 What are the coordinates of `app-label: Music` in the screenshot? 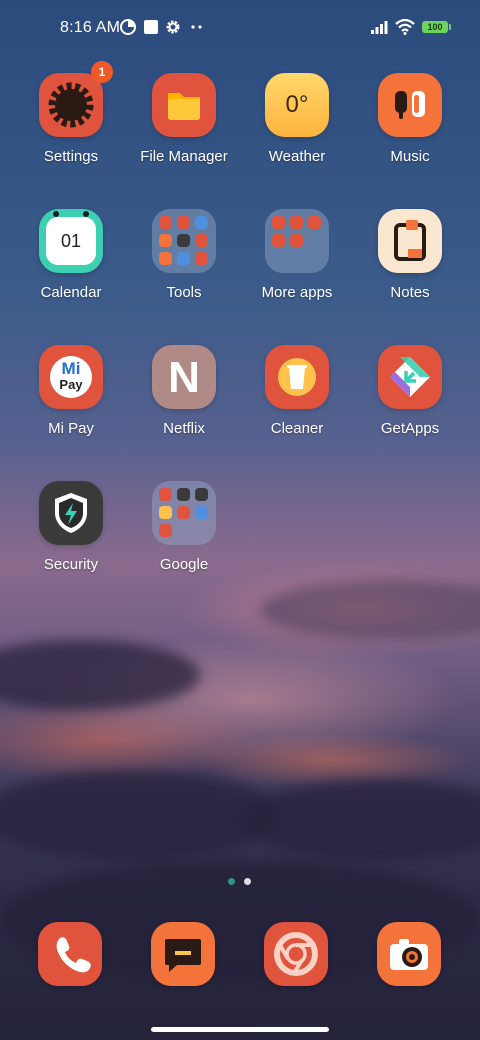 It's located at (410, 156).